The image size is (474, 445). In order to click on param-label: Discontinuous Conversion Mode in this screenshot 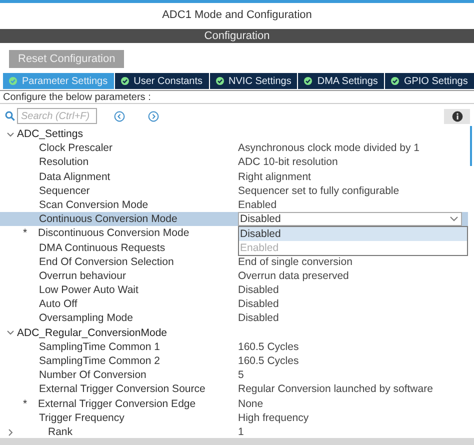, I will do `click(111, 233)`.